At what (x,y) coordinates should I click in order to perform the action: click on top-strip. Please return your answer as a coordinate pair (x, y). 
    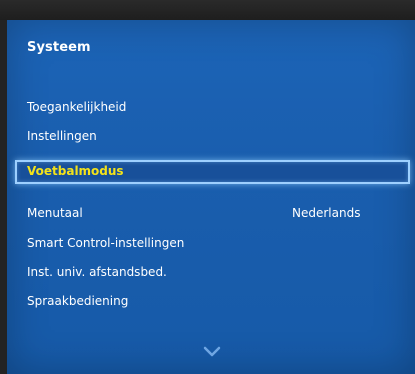
    Looking at the image, I should click on (207, 10).